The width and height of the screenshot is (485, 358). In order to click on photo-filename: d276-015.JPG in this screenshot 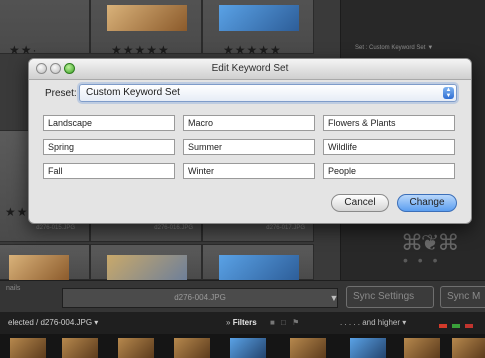, I will do `click(55, 228)`.